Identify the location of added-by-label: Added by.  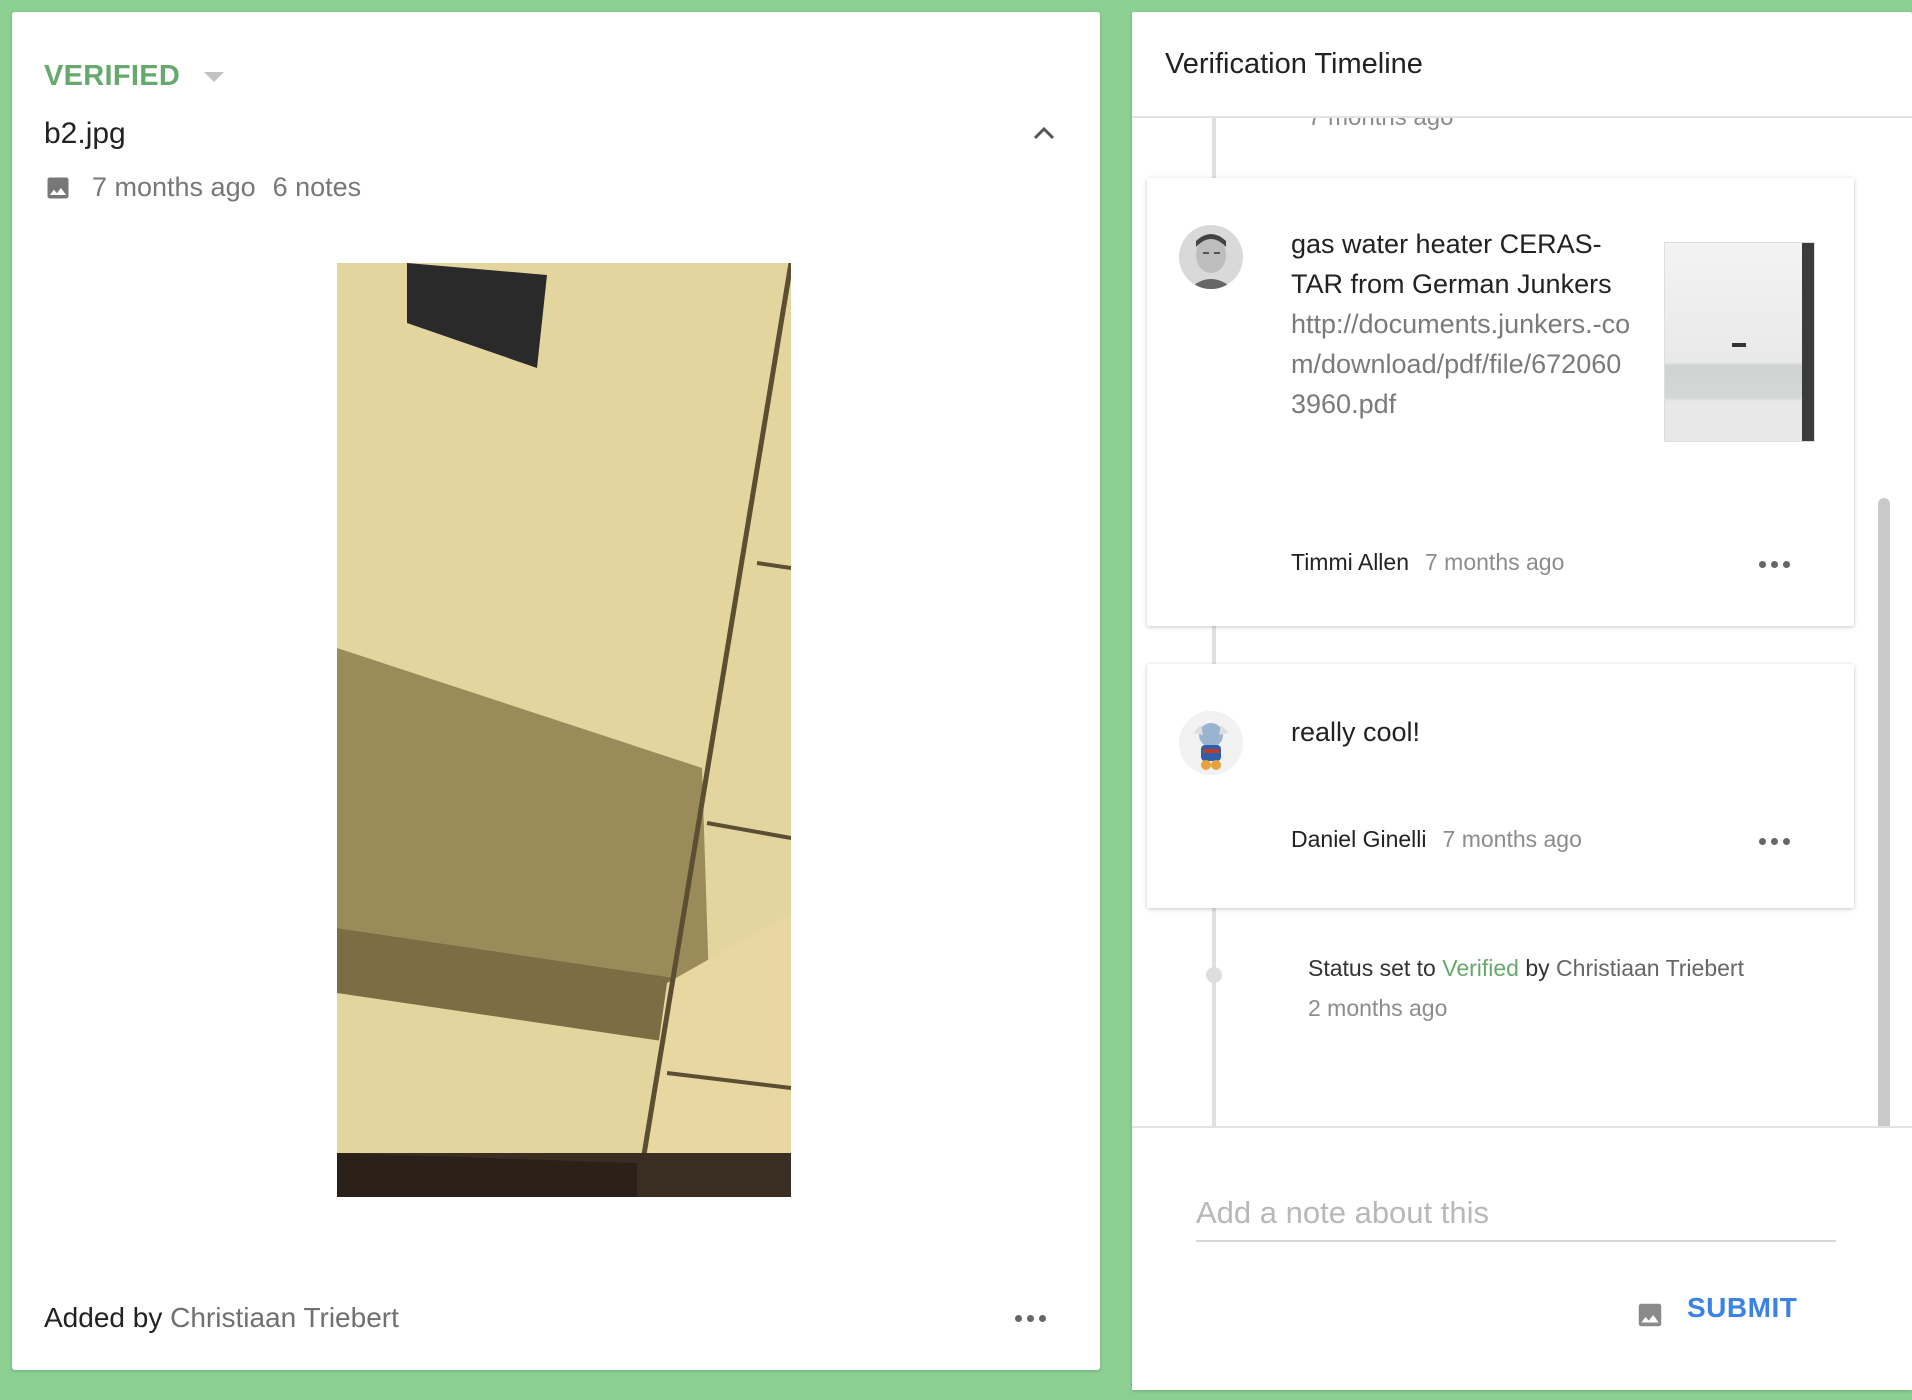
(103, 1317).